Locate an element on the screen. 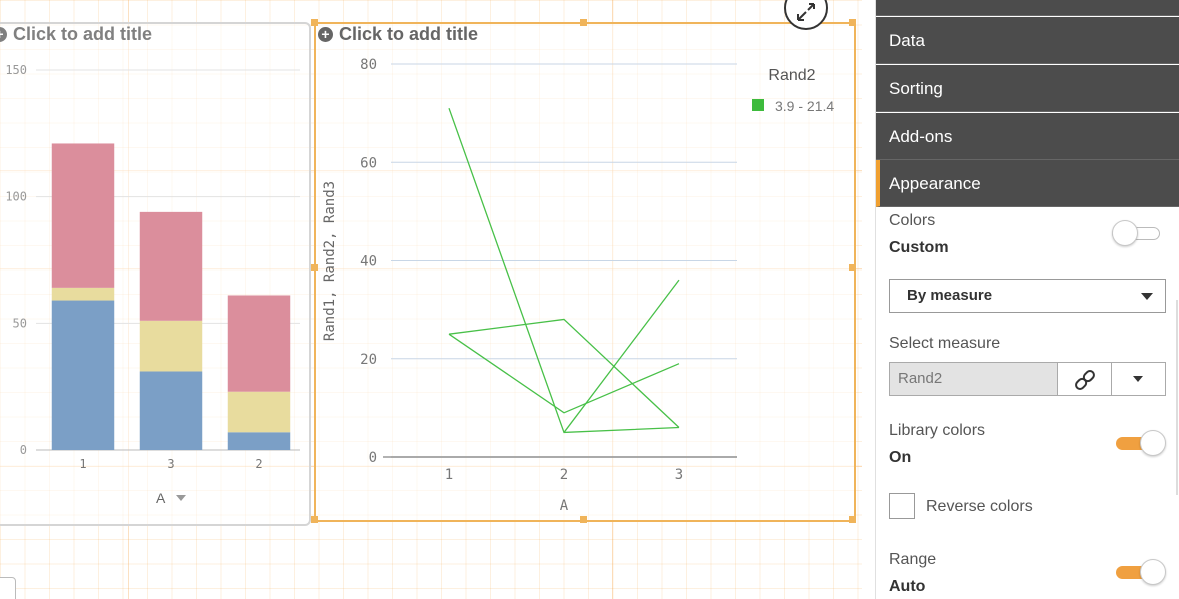 The height and width of the screenshot is (599, 1179). panel-scrollbar is located at coordinates (1177, 397).